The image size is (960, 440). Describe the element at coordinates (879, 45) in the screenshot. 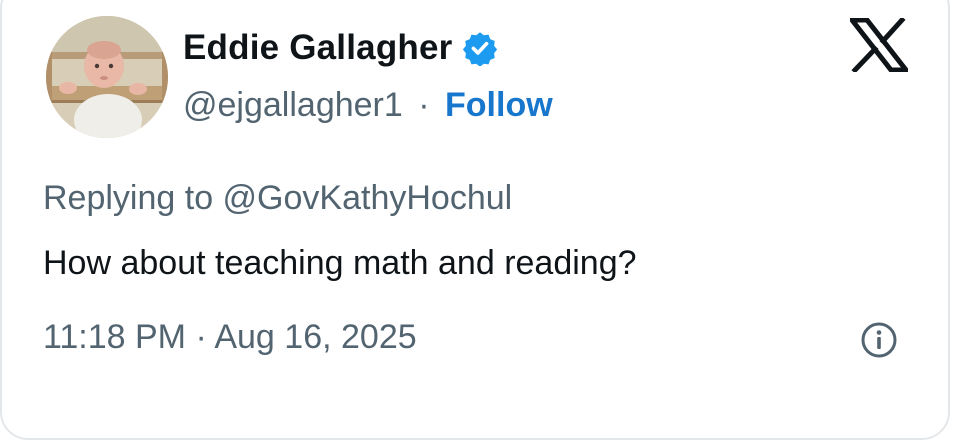

I see `x-logo-icon` at that location.